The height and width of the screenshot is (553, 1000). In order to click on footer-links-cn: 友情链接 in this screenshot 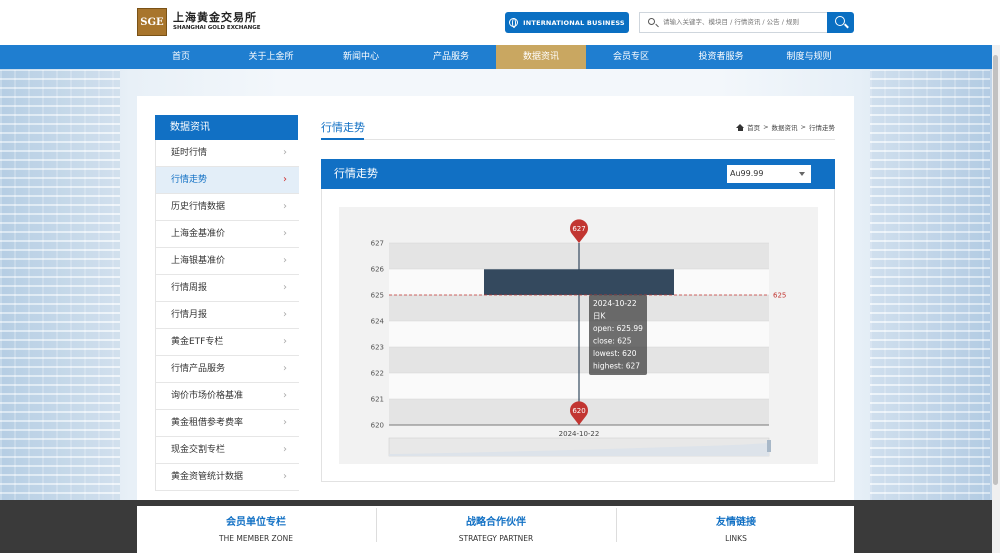, I will do `click(736, 522)`.